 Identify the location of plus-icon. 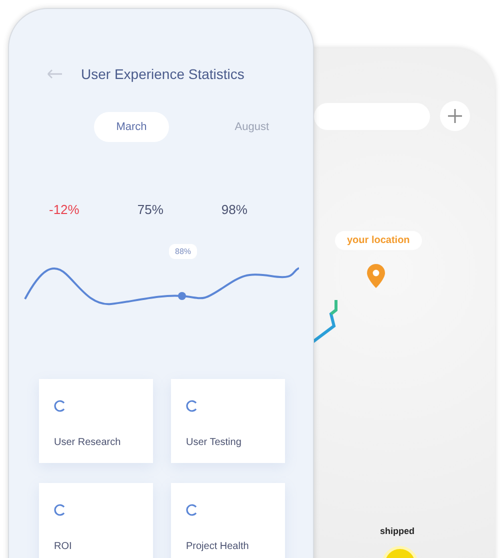
(455, 116).